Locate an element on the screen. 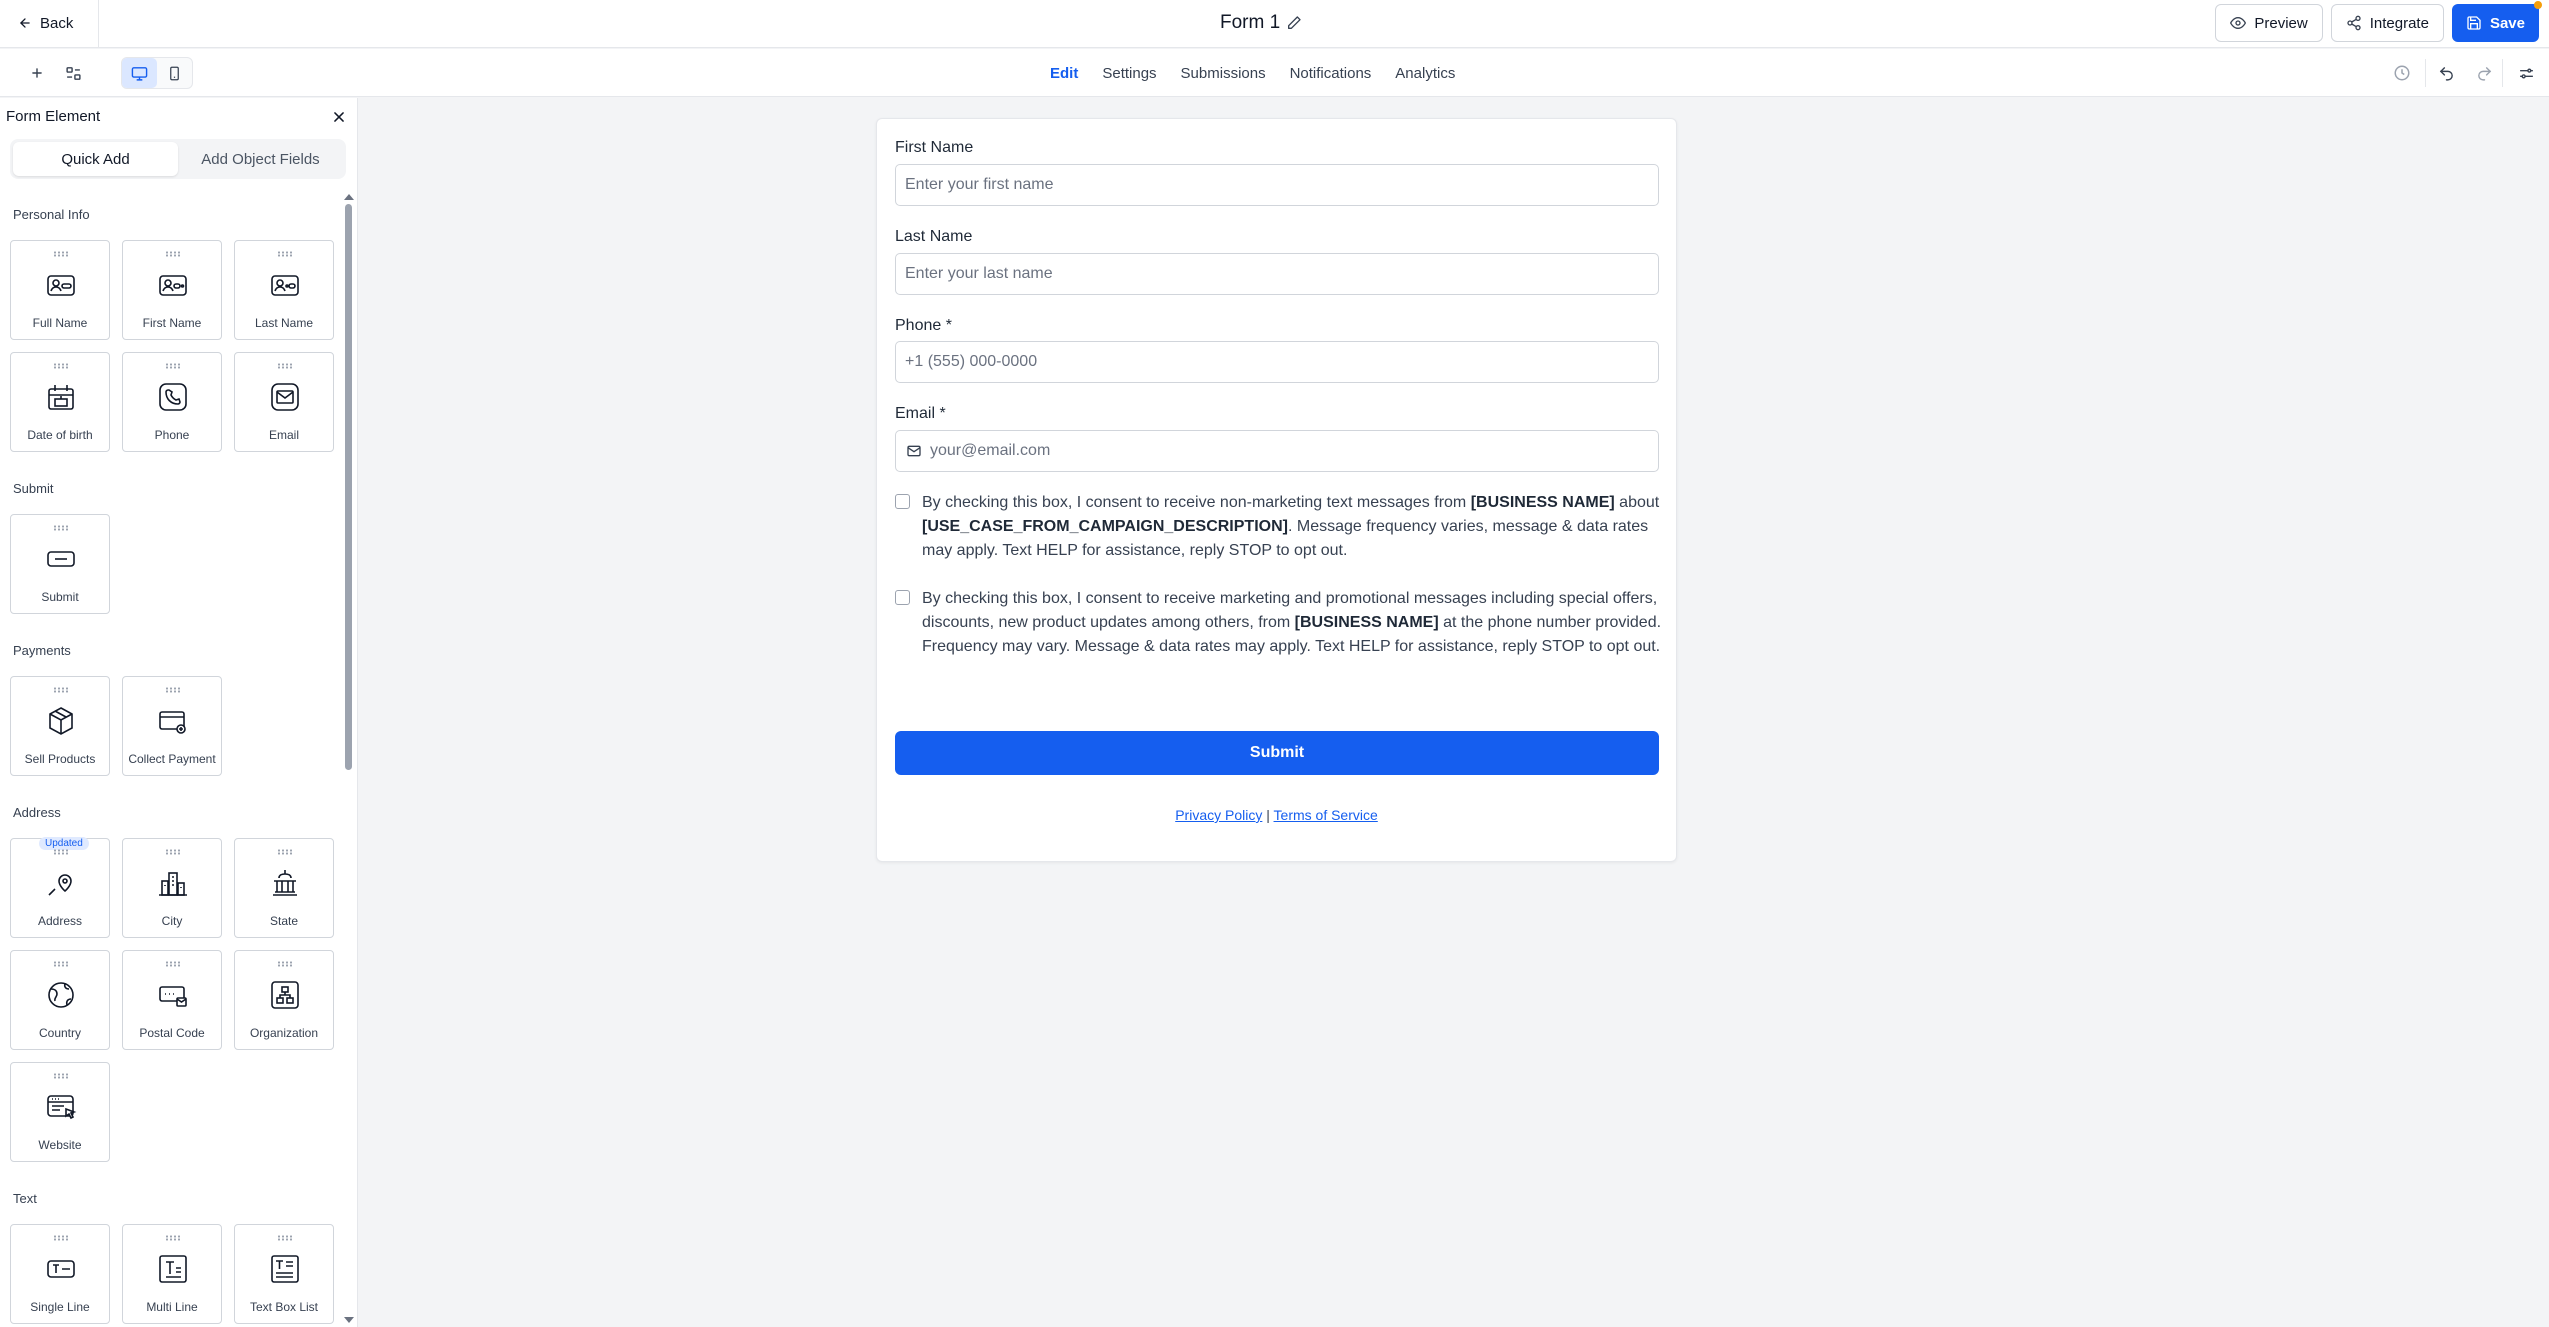 The image size is (2549, 1327). element-text-box-list: Text Box List is located at coordinates (284, 1274).